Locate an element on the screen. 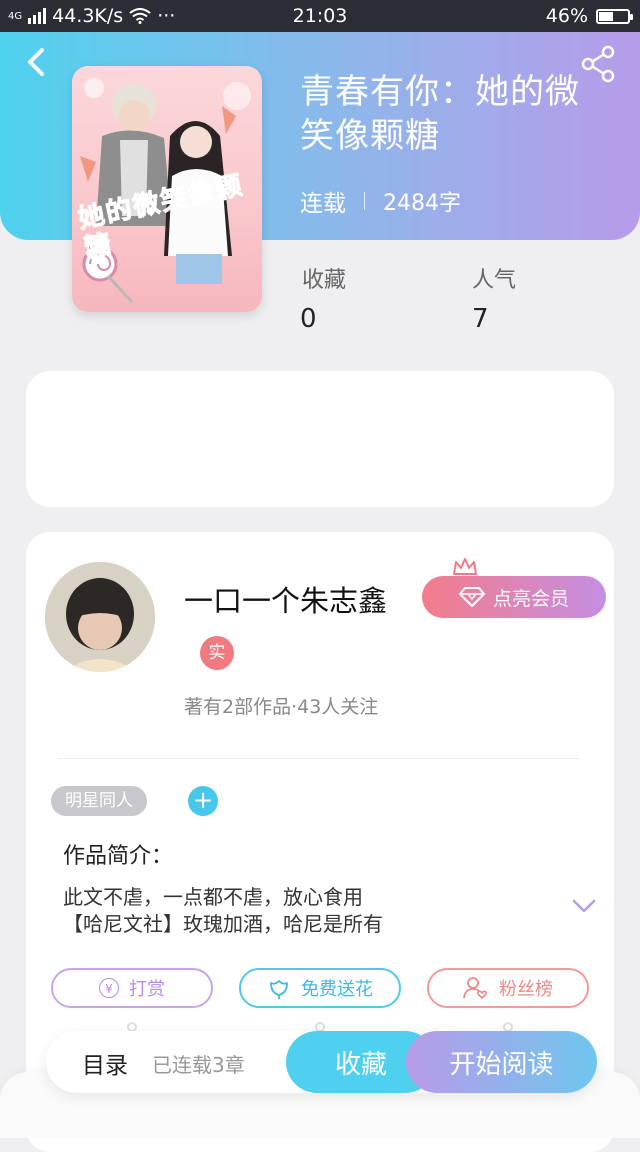 The height and width of the screenshot is (1152, 640). diamond-icon is located at coordinates (471, 597).